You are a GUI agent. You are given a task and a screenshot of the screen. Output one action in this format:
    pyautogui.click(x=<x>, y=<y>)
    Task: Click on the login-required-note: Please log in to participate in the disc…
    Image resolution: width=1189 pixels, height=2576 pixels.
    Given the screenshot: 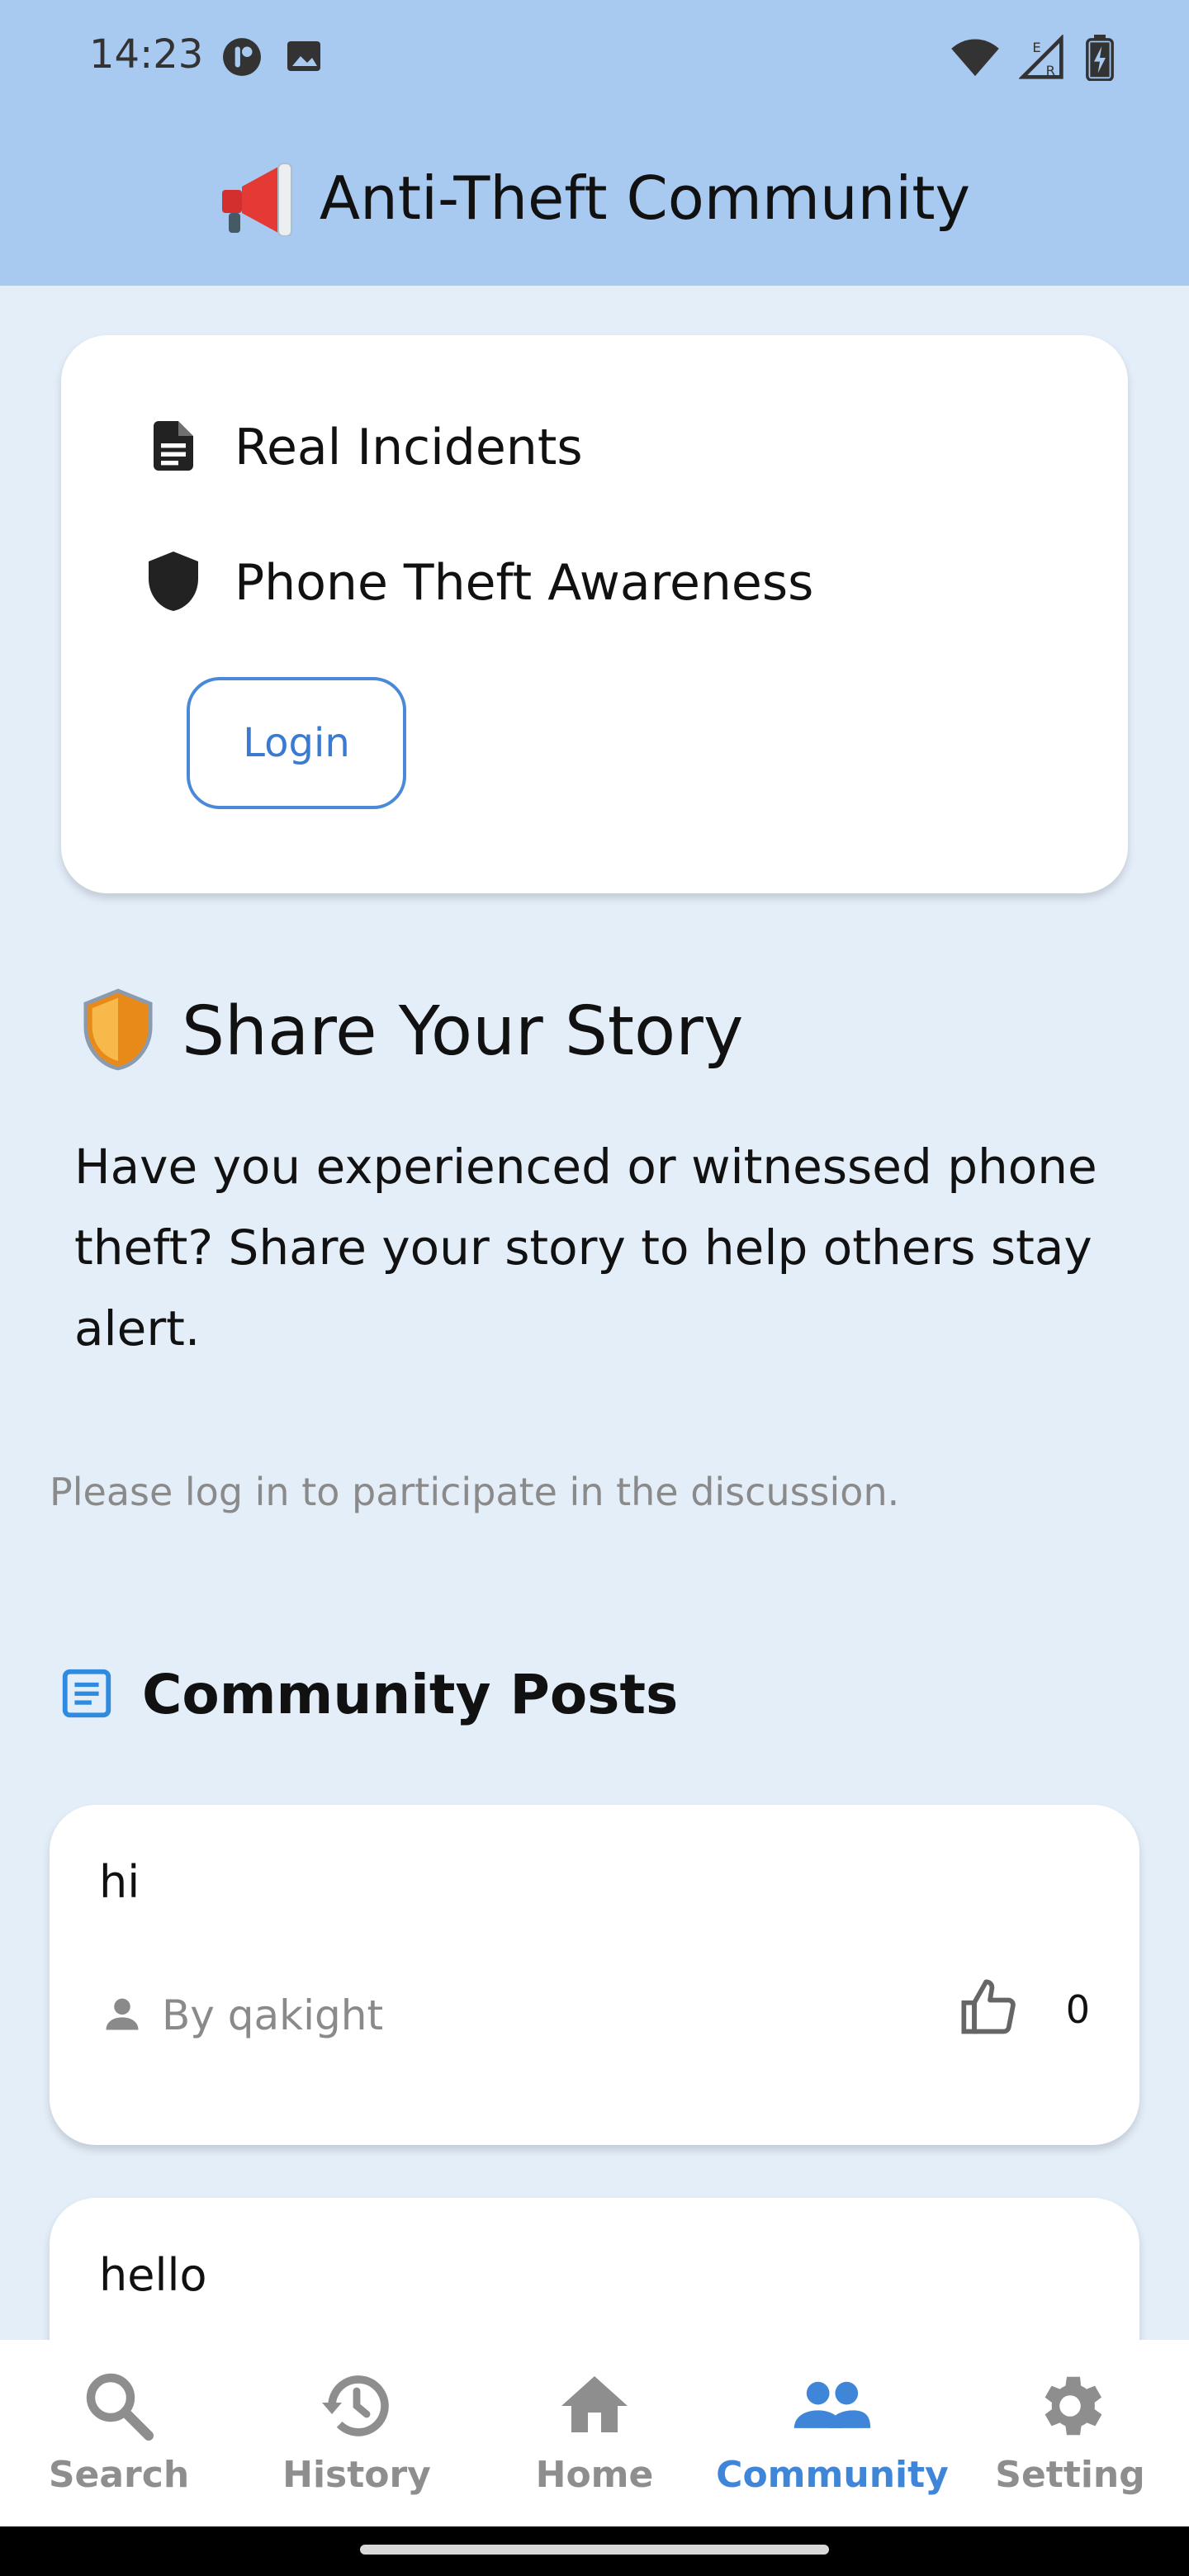 What is the action you would take?
    pyautogui.click(x=475, y=1492)
    